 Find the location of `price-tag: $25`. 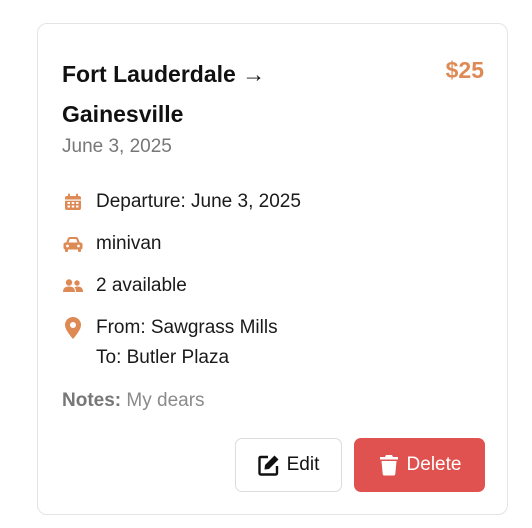

price-tag: $25 is located at coordinates (464, 70).